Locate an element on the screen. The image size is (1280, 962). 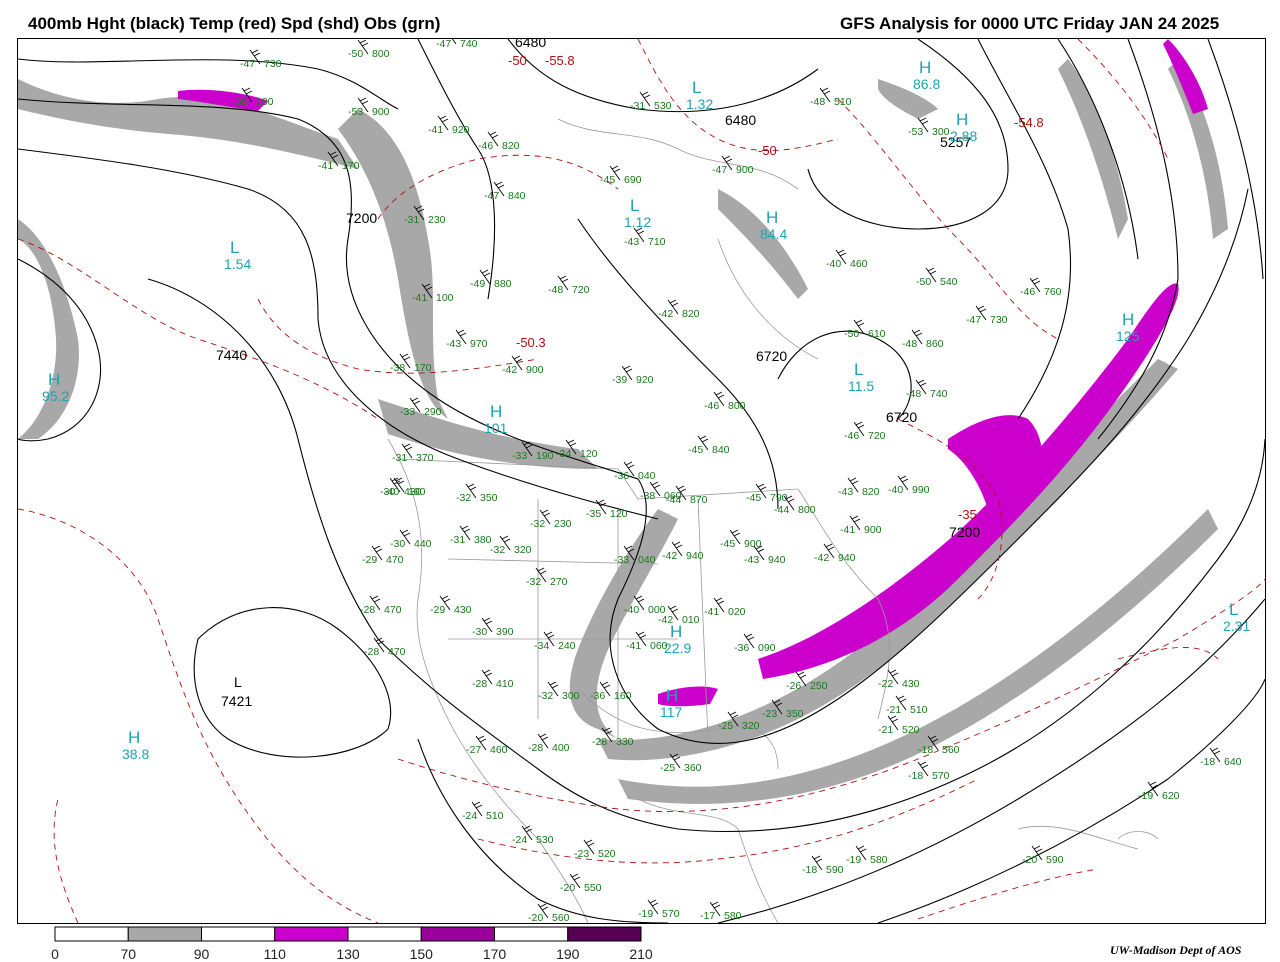
svg-text: 400 is located at coordinates (561, 748).